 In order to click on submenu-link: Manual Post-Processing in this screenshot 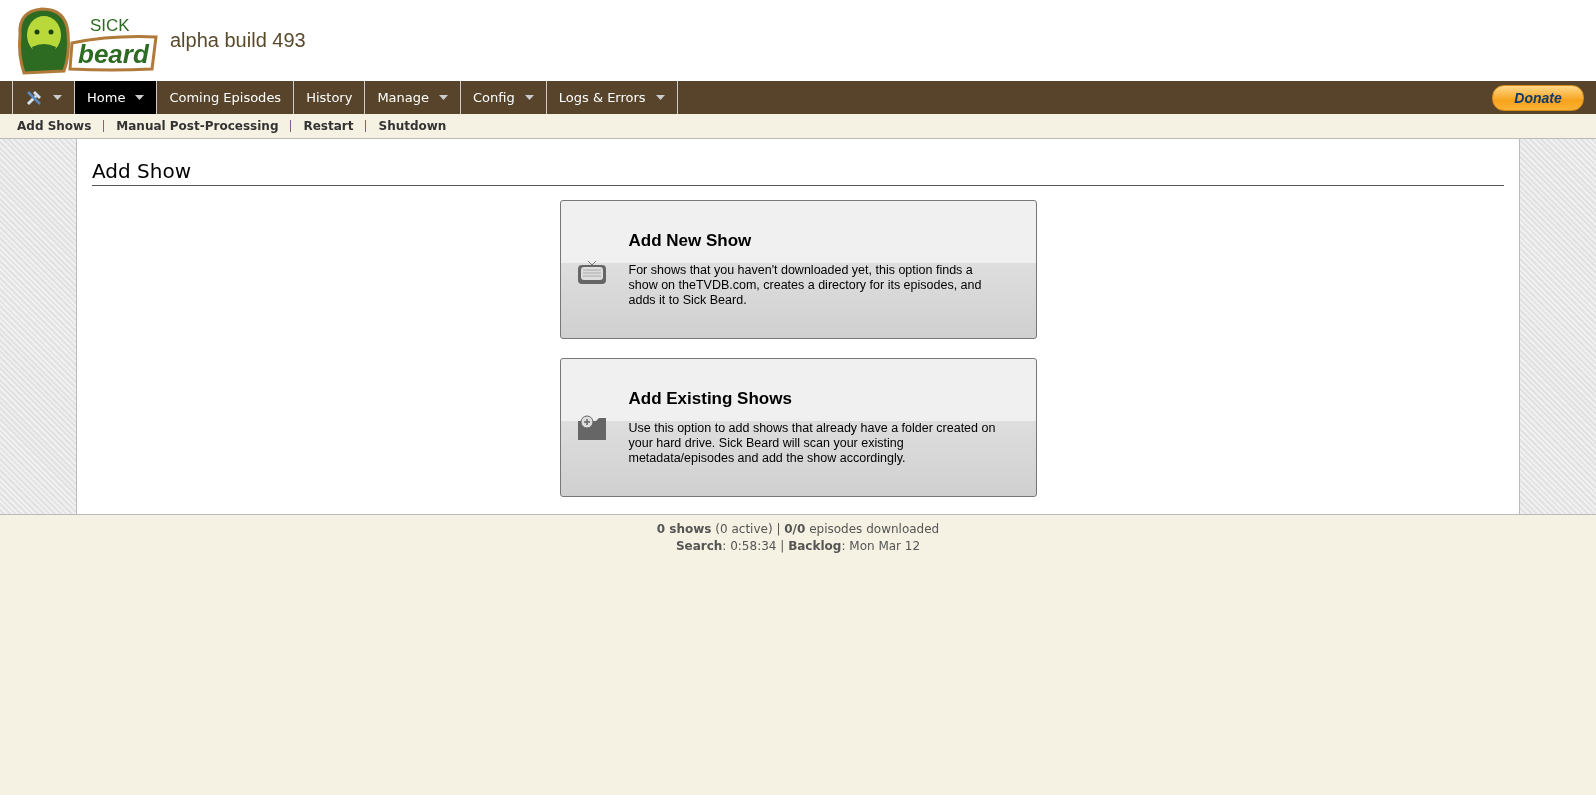, I will do `click(197, 126)`.